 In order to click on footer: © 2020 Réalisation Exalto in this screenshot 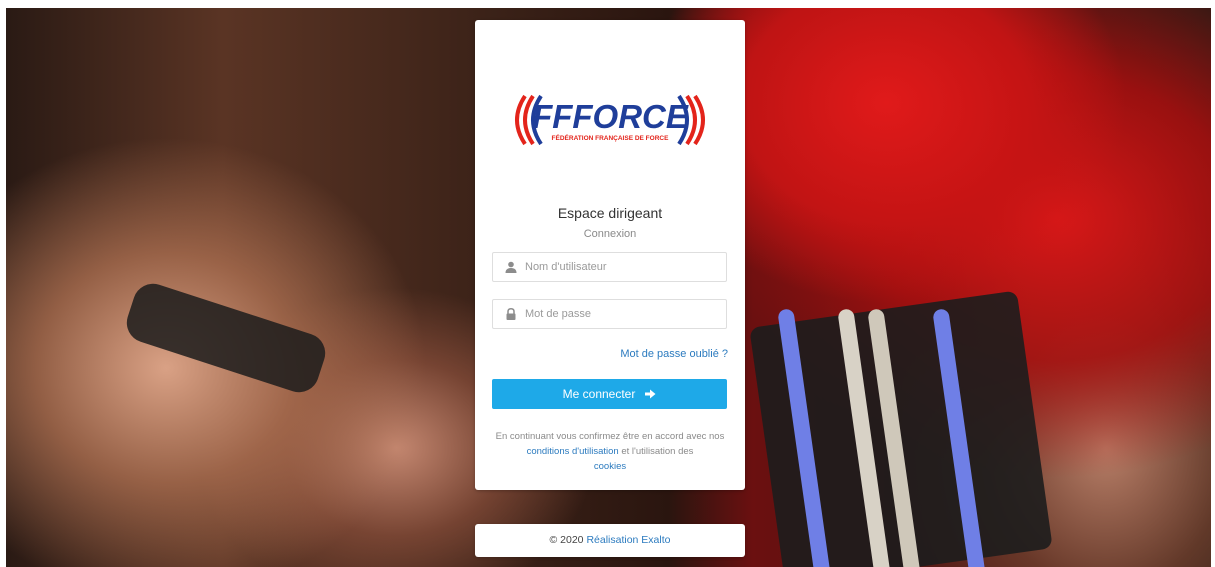, I will do `click(610, 540)`.